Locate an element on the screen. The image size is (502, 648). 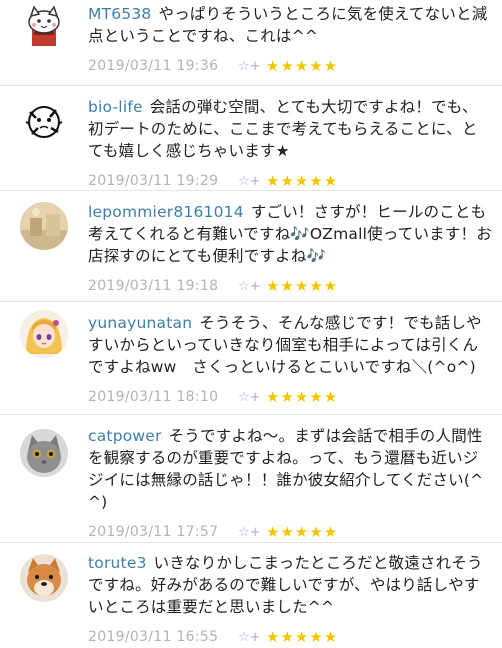
anime-girl-icon is located at coordinates (44, 334).